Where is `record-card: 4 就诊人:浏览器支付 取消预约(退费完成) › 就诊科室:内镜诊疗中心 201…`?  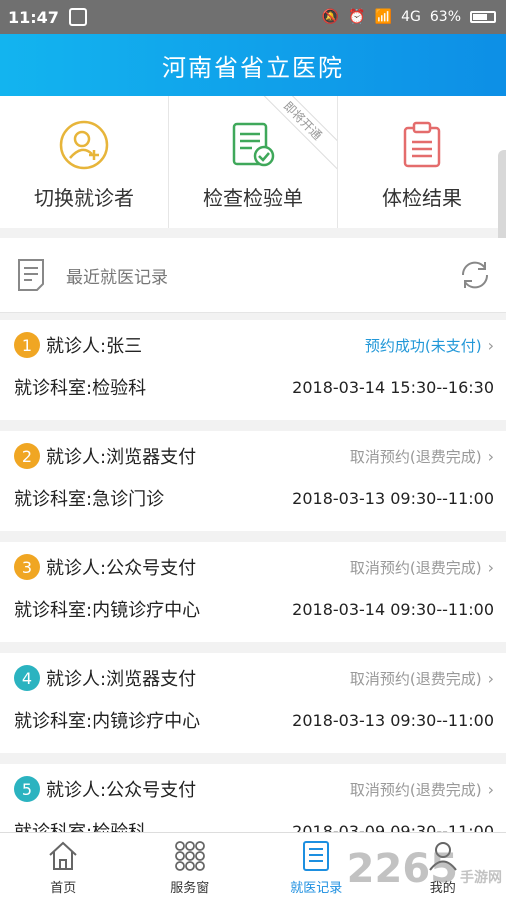
record-card: 4 就诊人:浏览器支付 取消预约(退费完成) › 就诊科室:内镜诊疗中心 201… is located at coordinates (253, 703).